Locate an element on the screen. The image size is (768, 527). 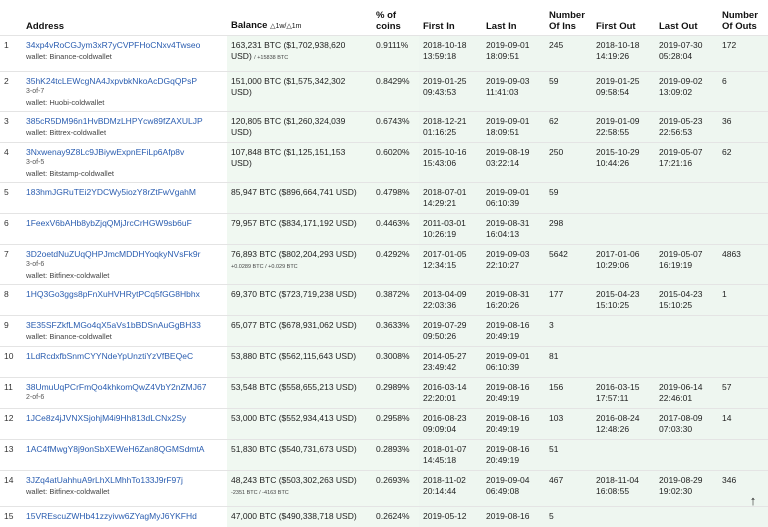
pct-value: 0.2893% is located at coordinates (393, 449).